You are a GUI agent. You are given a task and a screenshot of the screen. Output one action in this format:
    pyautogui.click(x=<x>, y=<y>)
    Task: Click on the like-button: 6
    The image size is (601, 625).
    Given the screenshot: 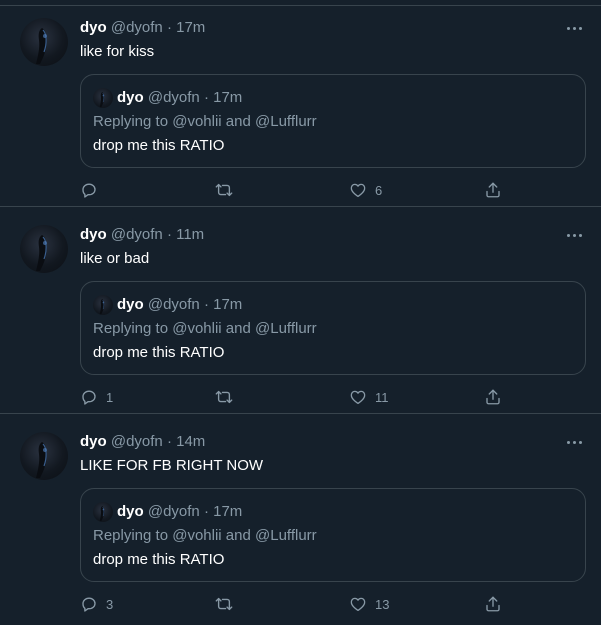 What is the action you would take?
    pyautogui.click(x=365, y=190)
    